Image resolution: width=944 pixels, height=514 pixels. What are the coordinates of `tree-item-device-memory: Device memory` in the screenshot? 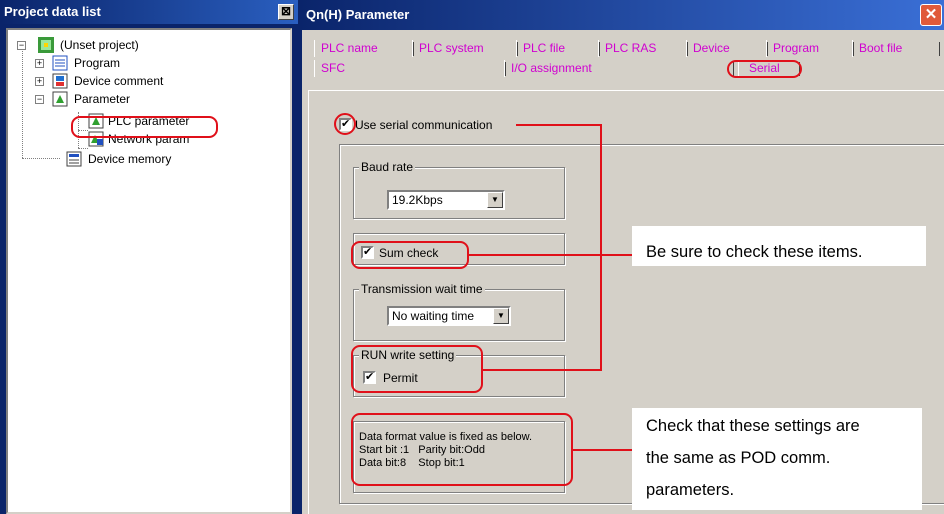 It's located at (148, 159).